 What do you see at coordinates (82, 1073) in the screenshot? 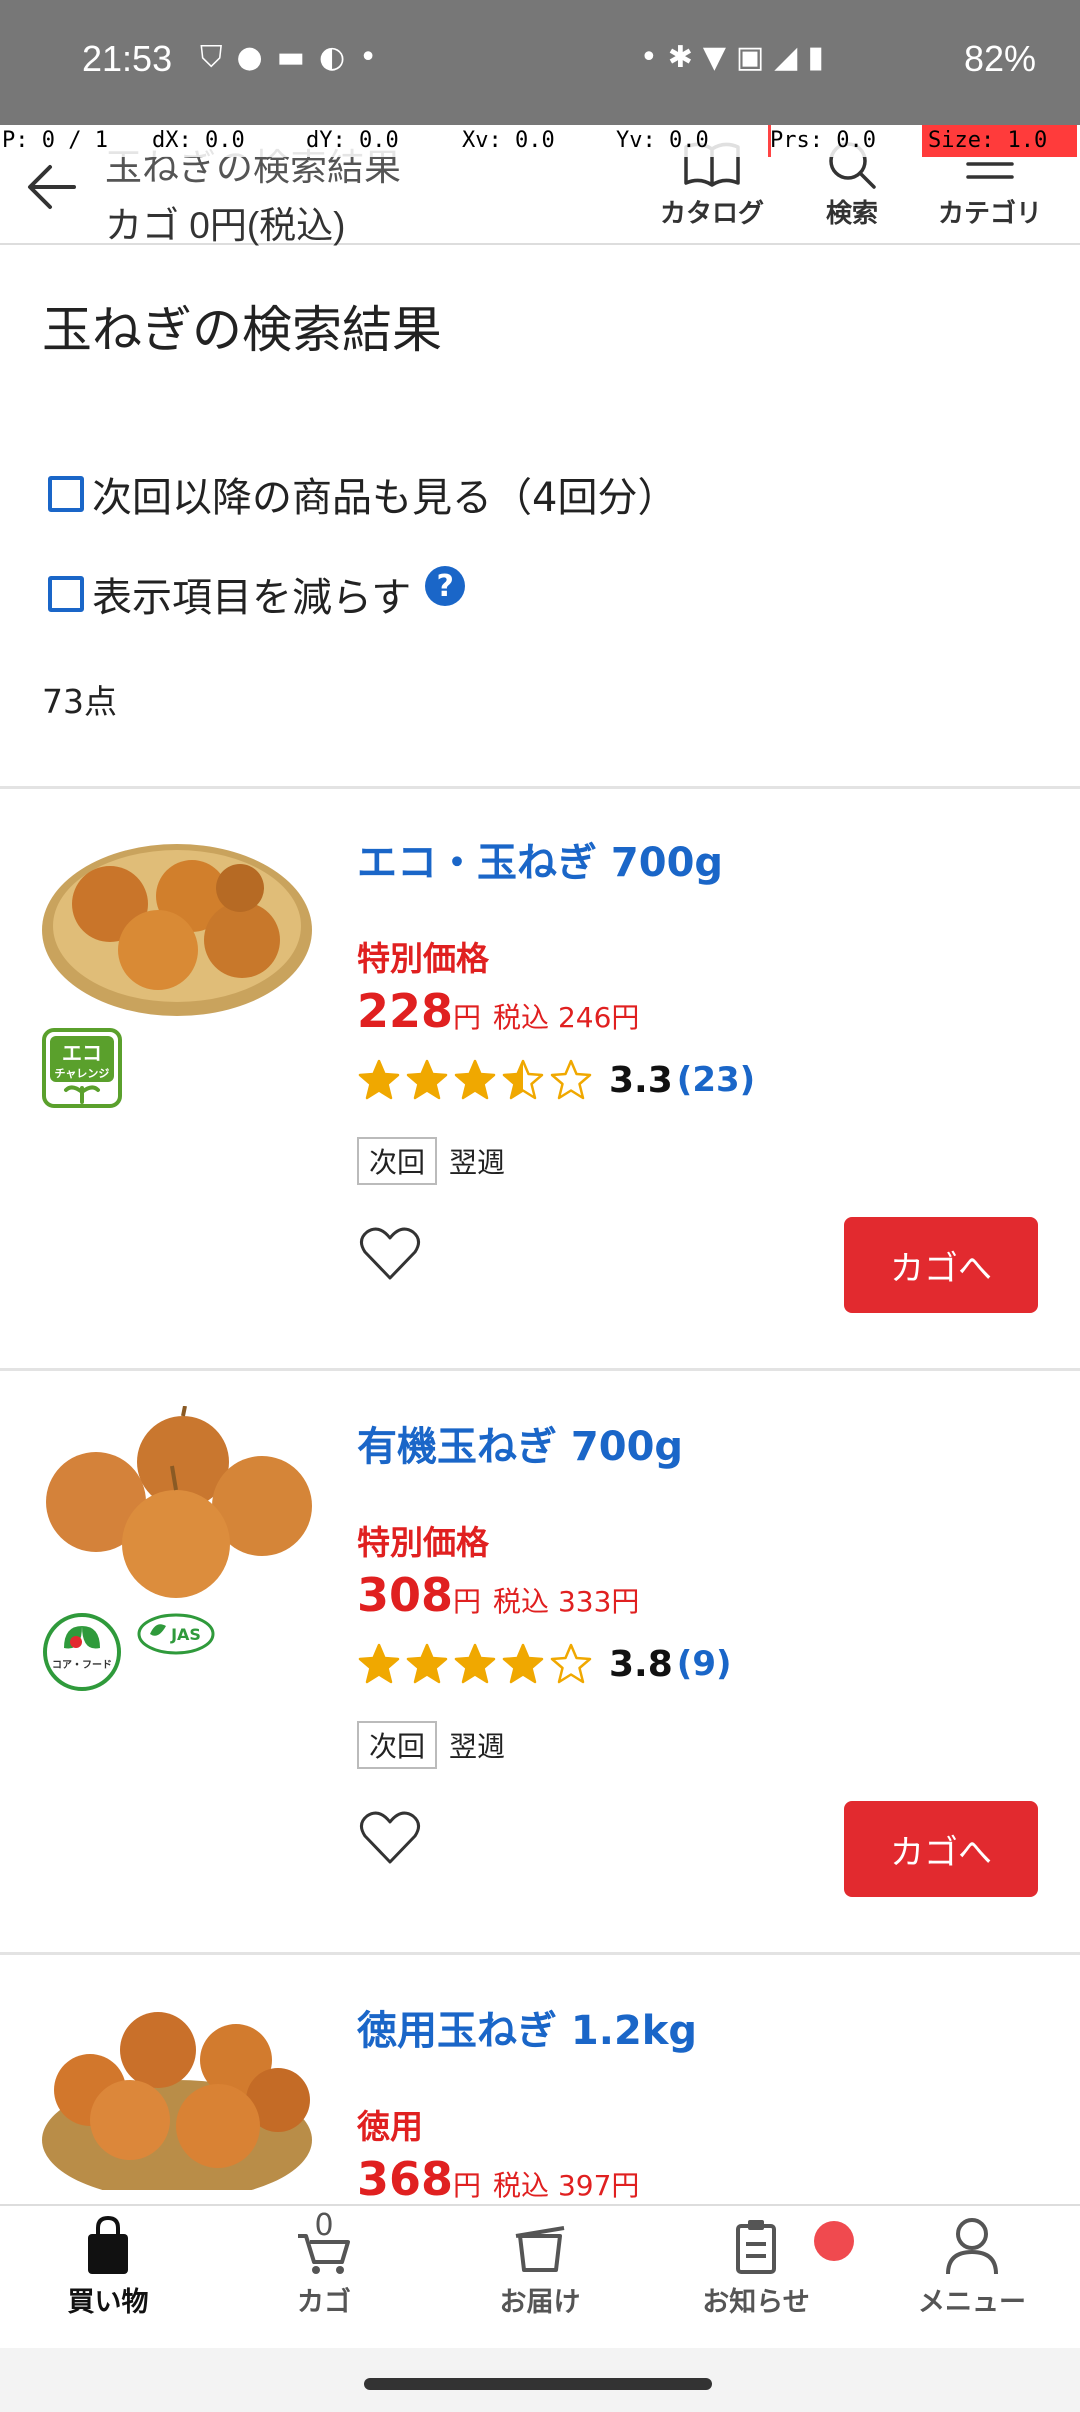
I see `eco-badge-line2: チャレンジ` at bounding box center [82, 1073].